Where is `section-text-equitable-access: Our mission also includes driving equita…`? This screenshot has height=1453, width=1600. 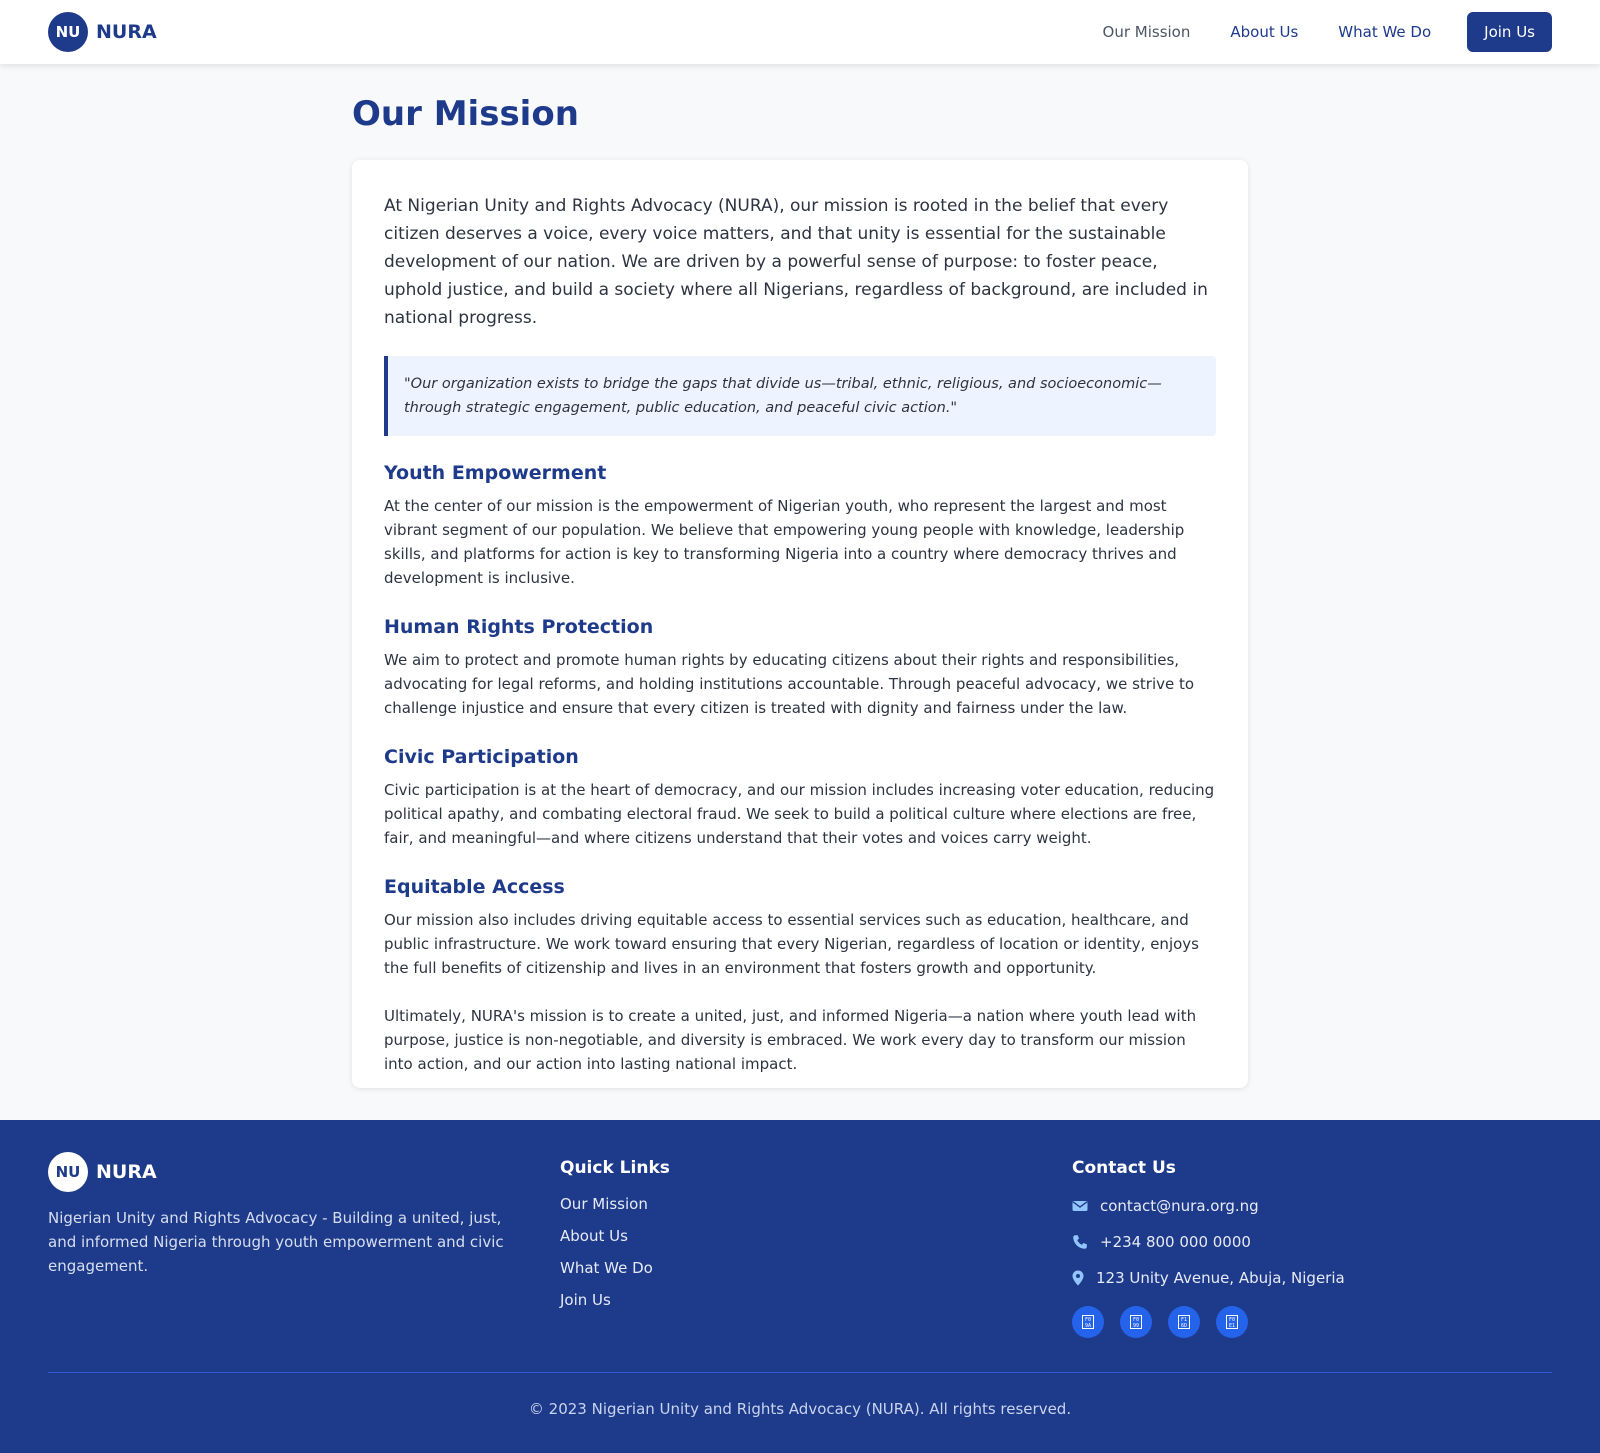 section-text-equitable-access: Our mission also includes driving equita… is located at coordinates (791, 944).